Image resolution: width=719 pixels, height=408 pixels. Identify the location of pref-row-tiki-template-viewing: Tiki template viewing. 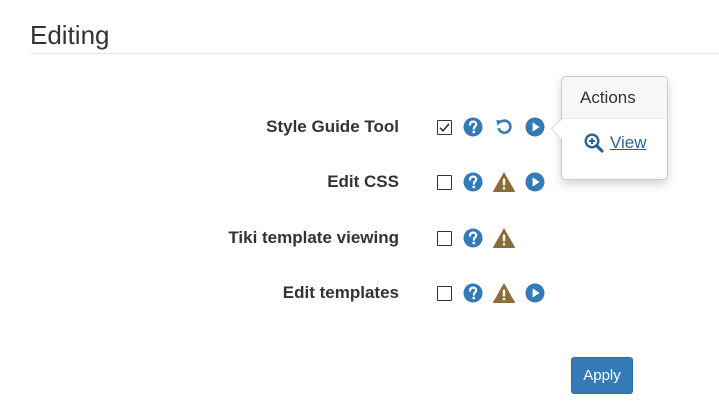
(359, 238).